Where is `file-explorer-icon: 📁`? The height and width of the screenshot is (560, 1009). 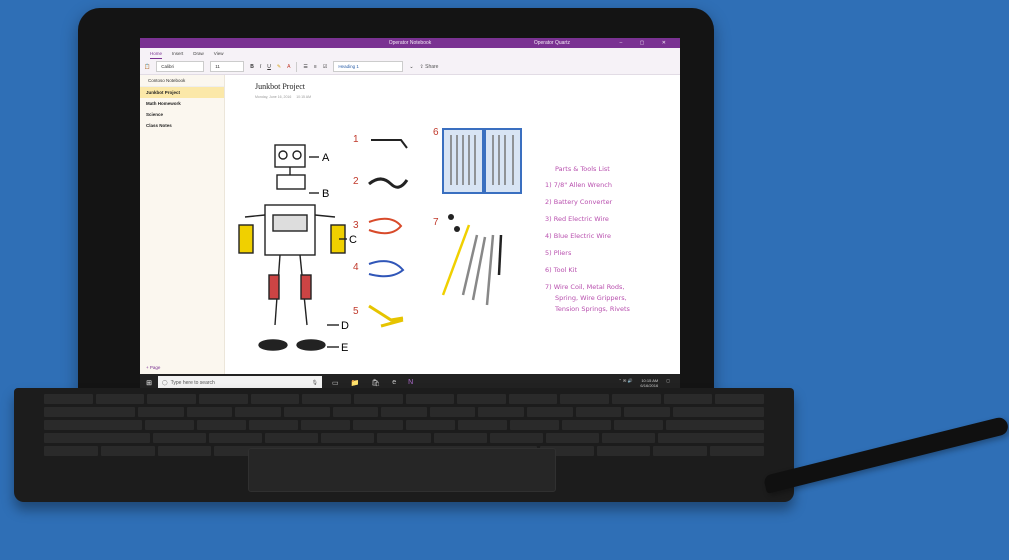 file-explorer-icon: 📁 is located at coordinates (355, 383).